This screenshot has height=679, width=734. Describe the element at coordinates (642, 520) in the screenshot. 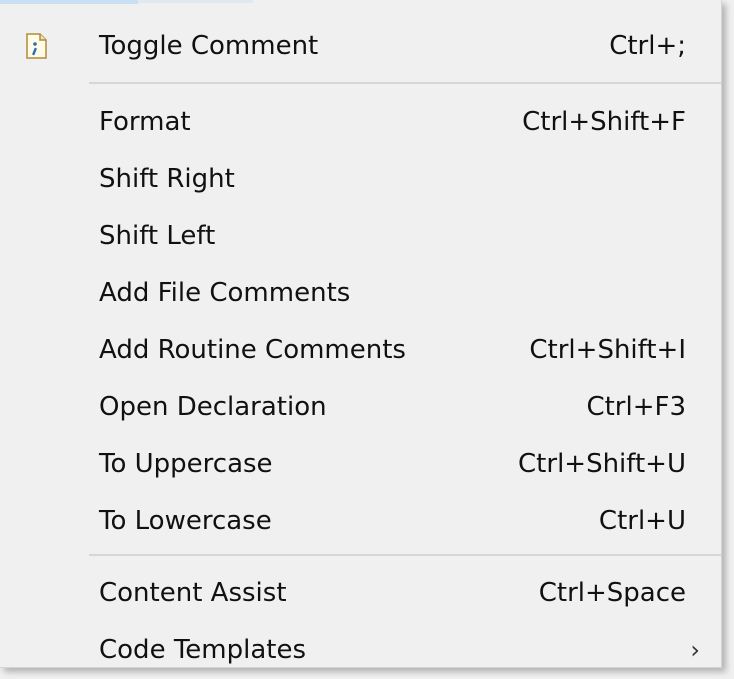

I see `menu-item-shortcut: Ctrl+U` at that location.